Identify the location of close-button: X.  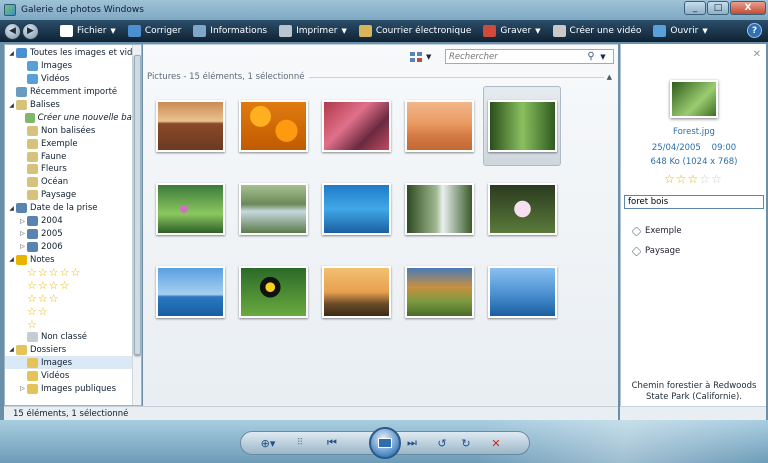
(748, 8).